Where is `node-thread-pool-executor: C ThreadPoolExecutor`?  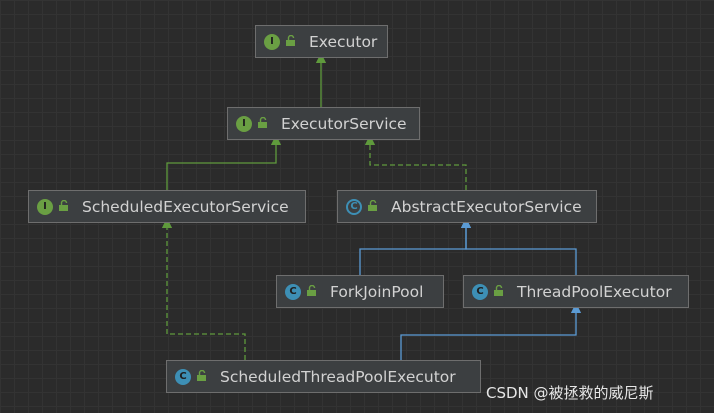 node-thread-pool-executor: C ThreadPoolExecutor is located at coordinates (576, 291).